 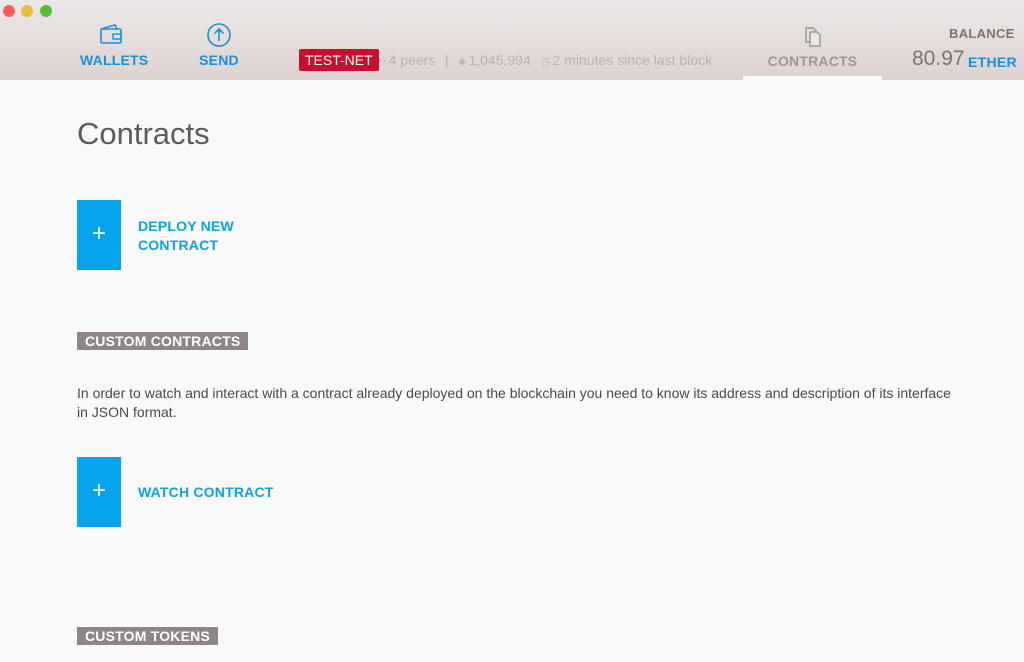 What do you see at coordinates (462, 62) in the screenshot?
I see `layers-icon: ◈` at bounding box center [462, 62].